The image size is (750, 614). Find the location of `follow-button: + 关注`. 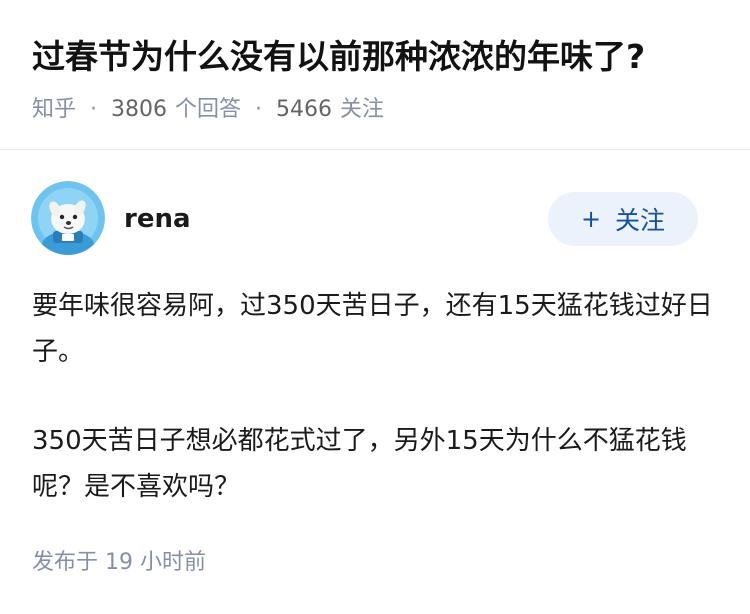

follow-button: + 关注 is located at coordinates (623, 219).